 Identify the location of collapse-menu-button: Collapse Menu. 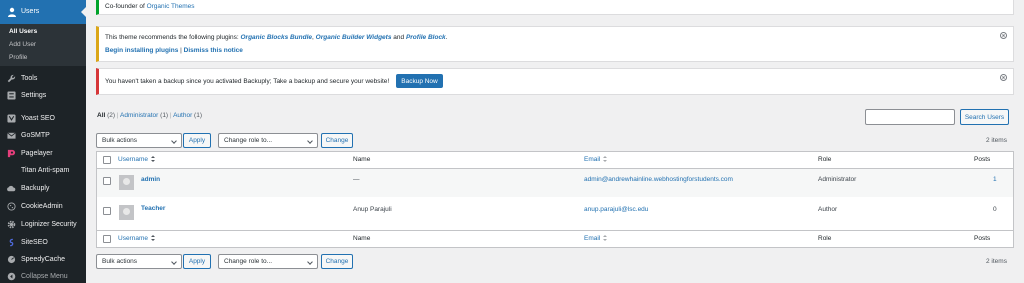
(43, 275).